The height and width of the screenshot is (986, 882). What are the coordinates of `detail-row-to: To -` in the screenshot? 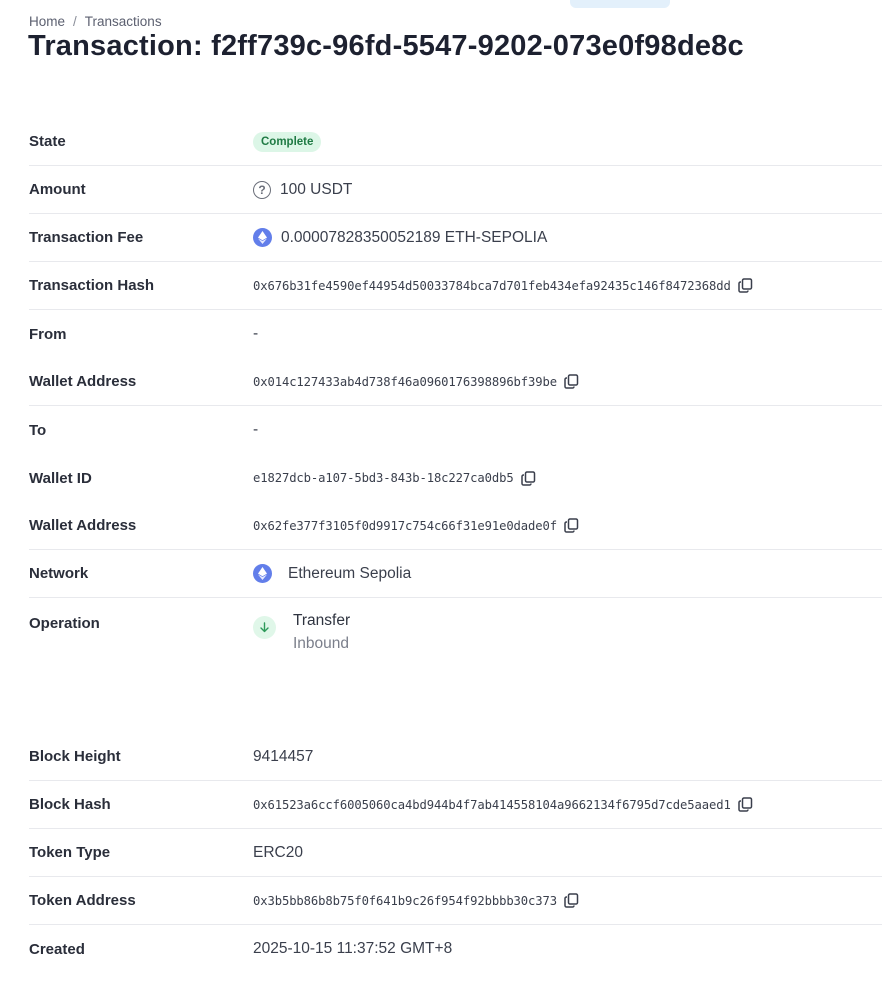 It's located at (455, 430).